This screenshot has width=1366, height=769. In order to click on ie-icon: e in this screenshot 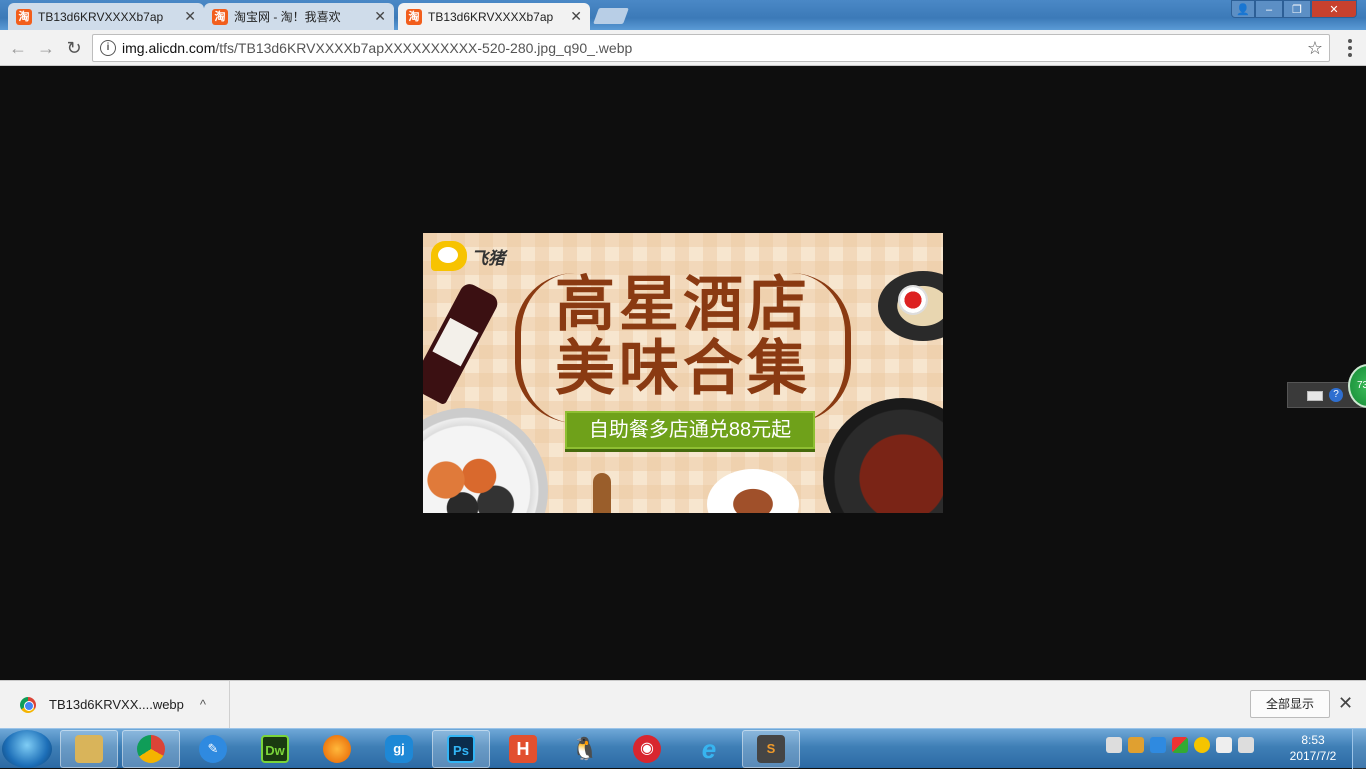, I will do `click(709, 749)`.